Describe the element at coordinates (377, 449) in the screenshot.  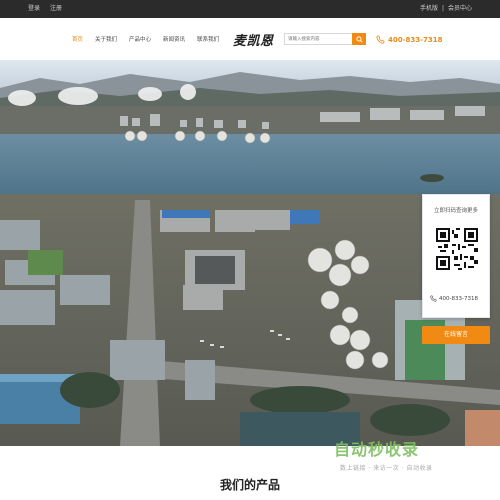
I see `watermark-title: 自动秒收录` at that location.